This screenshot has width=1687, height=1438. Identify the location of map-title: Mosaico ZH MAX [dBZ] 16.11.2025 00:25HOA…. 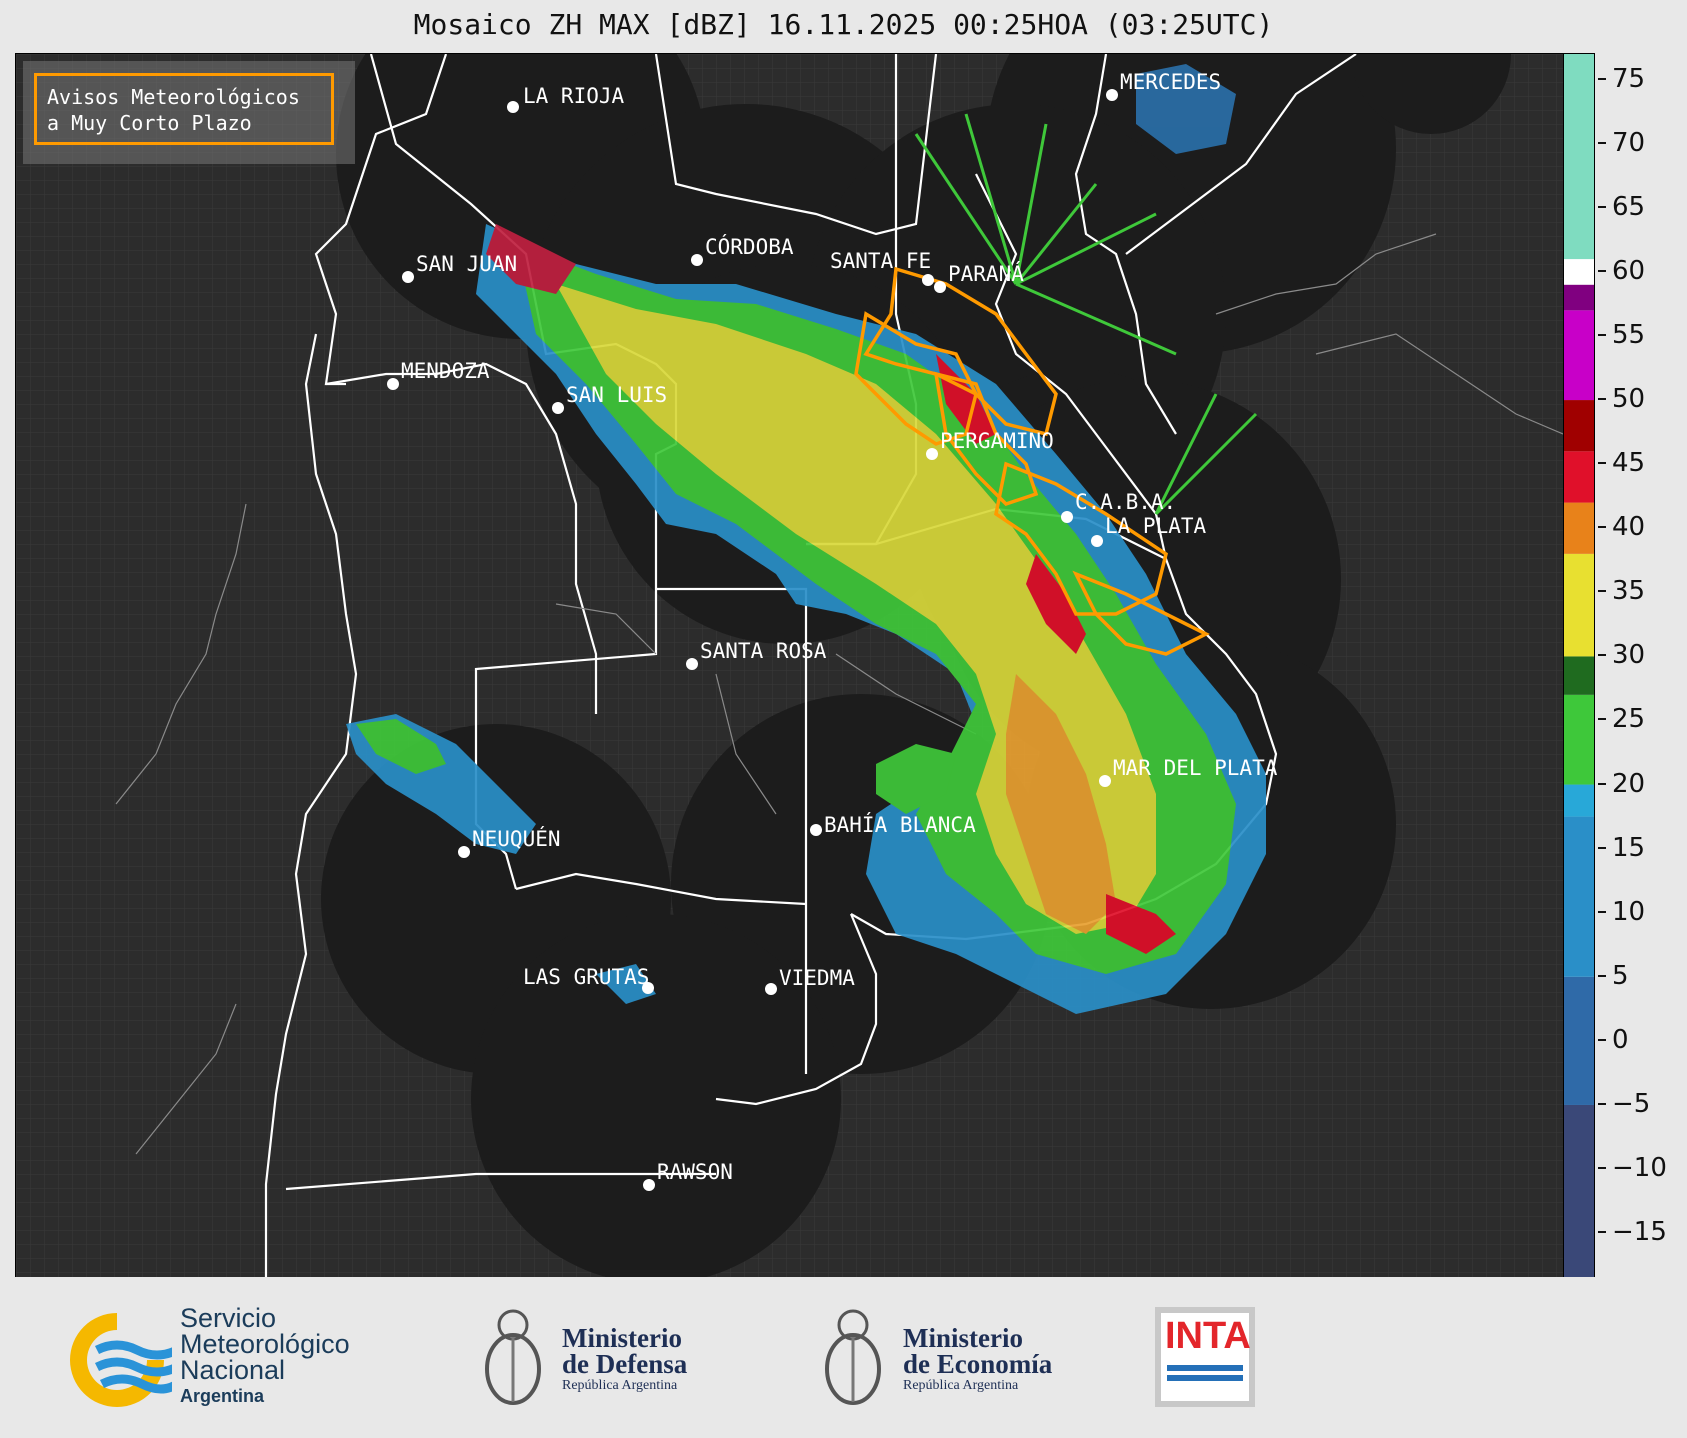
(843, 24).